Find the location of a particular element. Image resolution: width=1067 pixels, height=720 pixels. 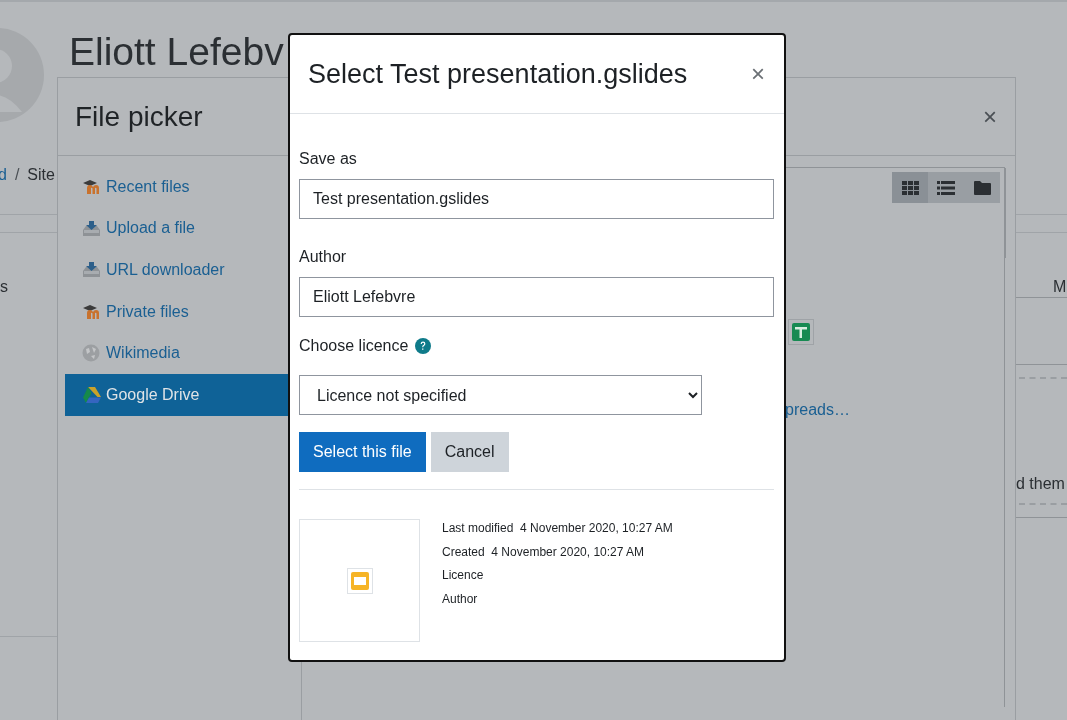

breadcrumb-item: Site is located at coordinates (41, 175).